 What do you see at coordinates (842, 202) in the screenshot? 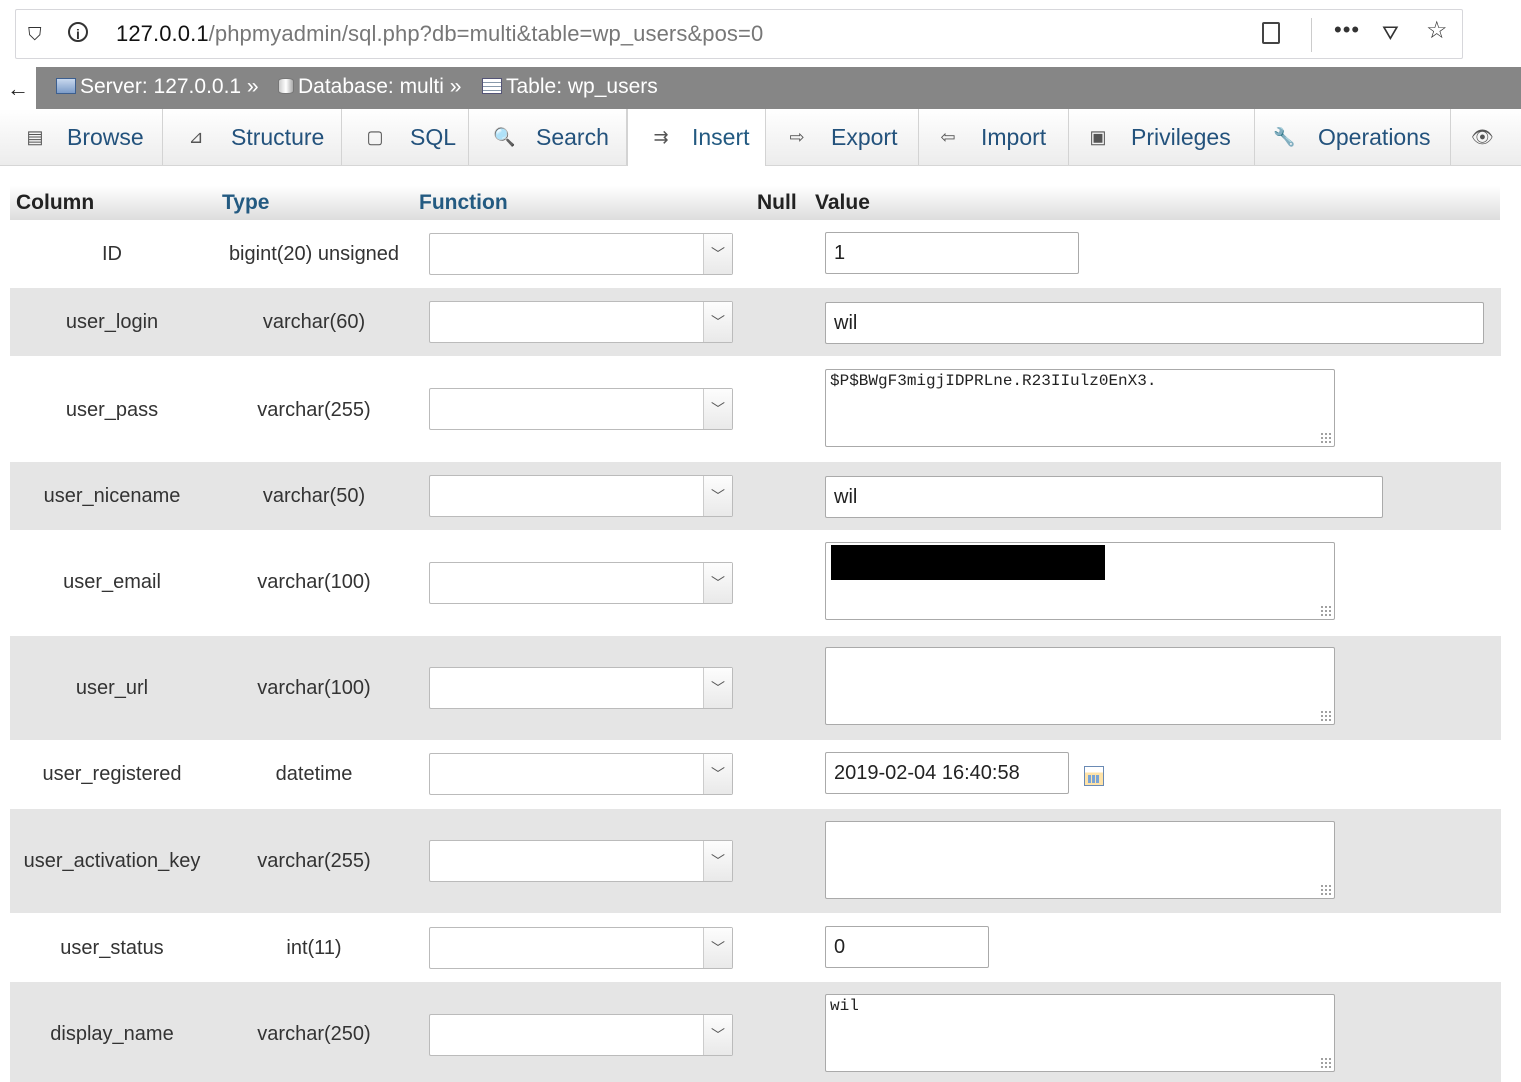
I see `value-header: Value` at bounding box center [842, 202].